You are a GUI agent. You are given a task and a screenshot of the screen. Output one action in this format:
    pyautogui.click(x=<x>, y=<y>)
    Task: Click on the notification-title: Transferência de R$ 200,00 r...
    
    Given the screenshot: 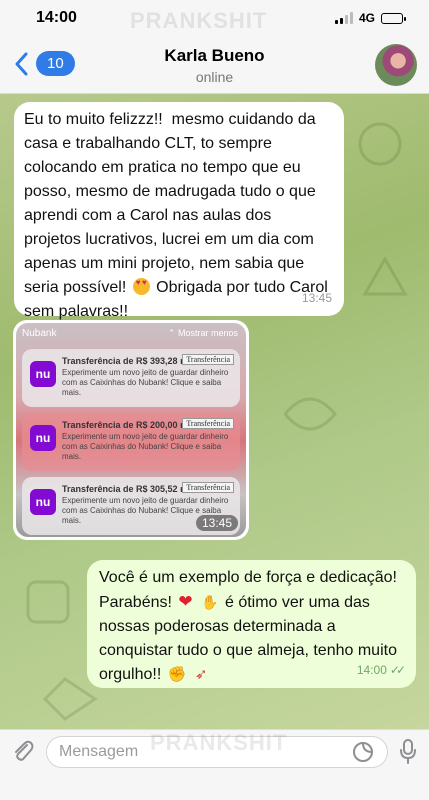 What is the action you would take?
    pyautogui.click(x=126, y=425)
    